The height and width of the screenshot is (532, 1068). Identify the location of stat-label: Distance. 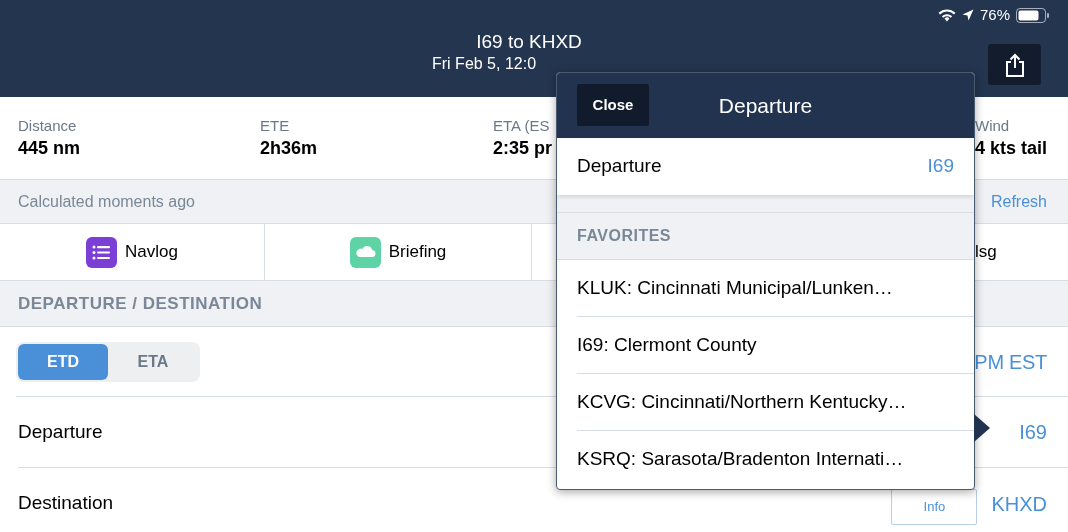
(48, 126).